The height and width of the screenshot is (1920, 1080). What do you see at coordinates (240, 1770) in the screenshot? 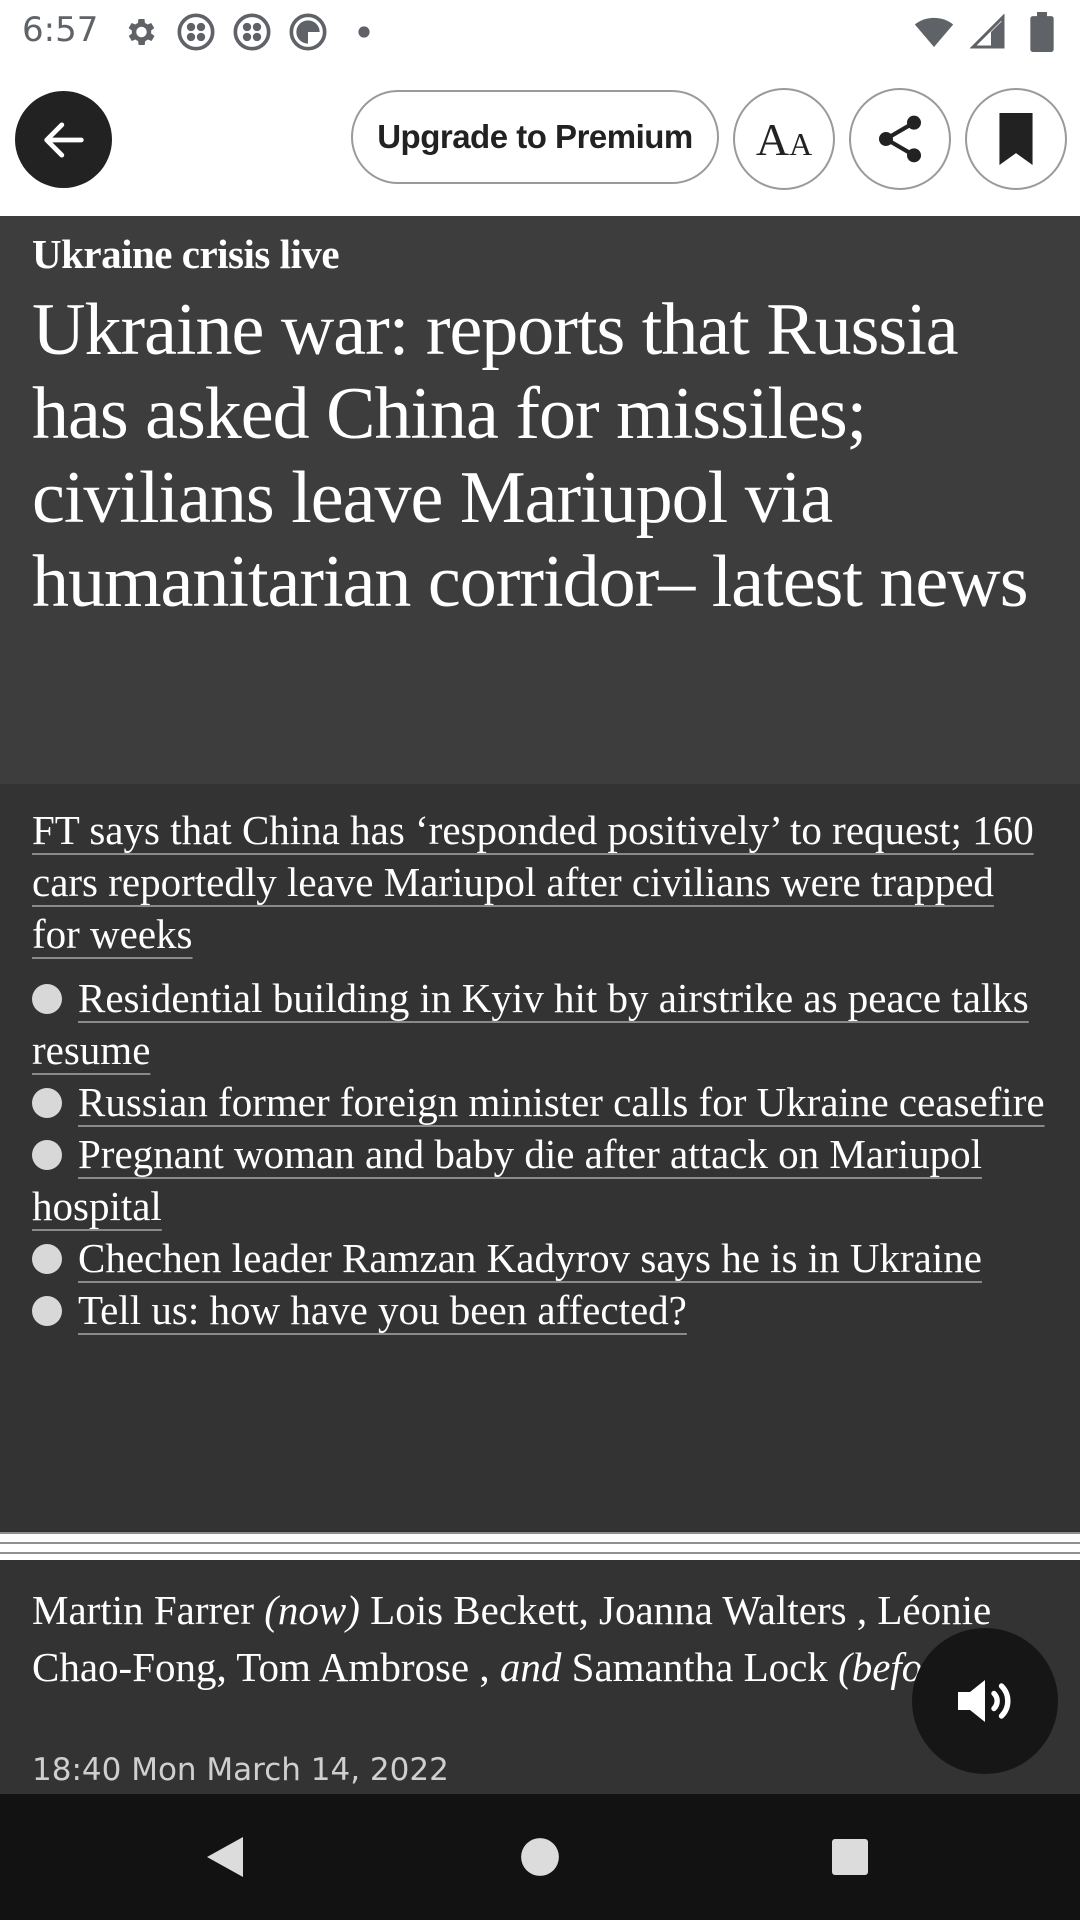
I see `article-dateline: 18:40 Mon March 14, 2022` at bounding box center [240, 1770].